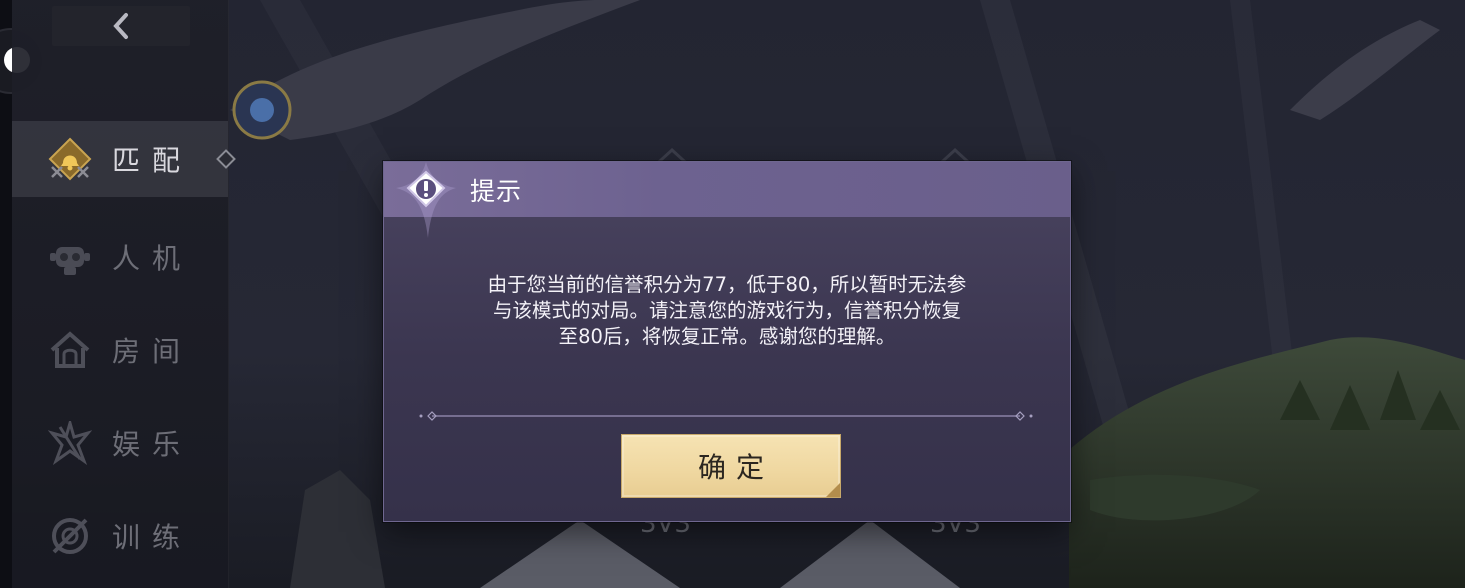 The image size is (1465, 588). Describe the element at coordinates (70, 261) in the screenshot. I see `robot-icon` at that location.